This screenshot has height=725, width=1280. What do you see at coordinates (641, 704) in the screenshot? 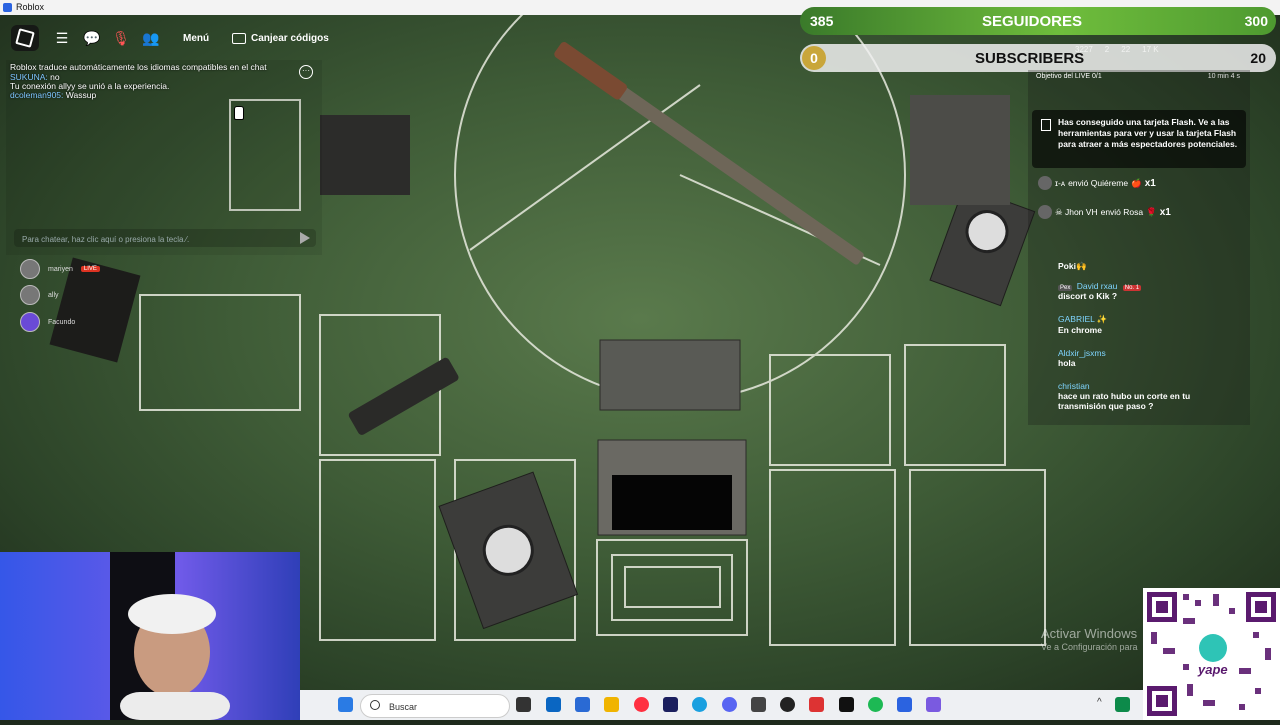
I see `opera-icon` at bounding box center [641, 704].